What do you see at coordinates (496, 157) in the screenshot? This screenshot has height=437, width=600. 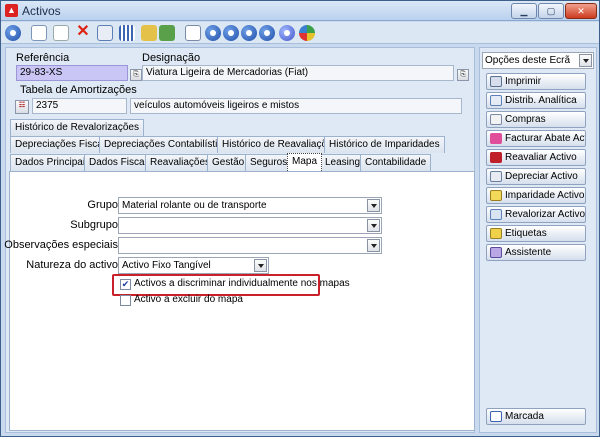 I see `book-icon` at bounding box center [496, 157].